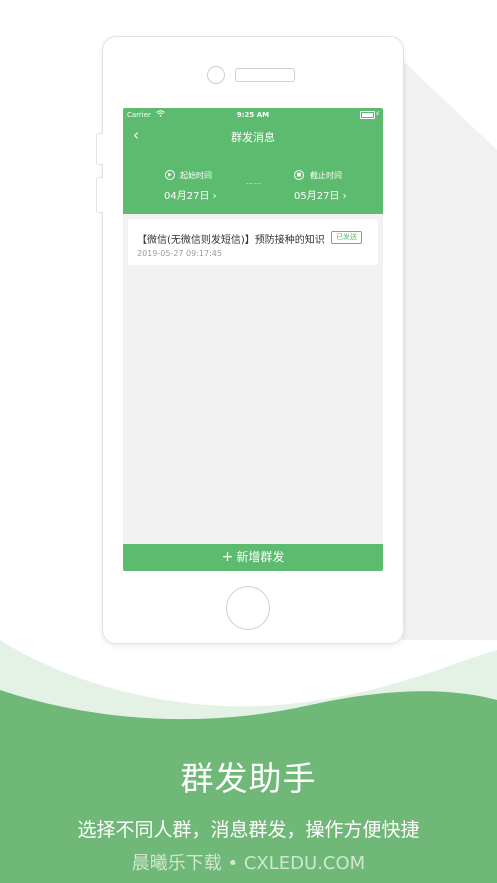  Describe the element at coordinates (248, 830) in the screenshot. I see `promo-subline: 选择不同人群，消息群发，操作方便快捷` at that location.